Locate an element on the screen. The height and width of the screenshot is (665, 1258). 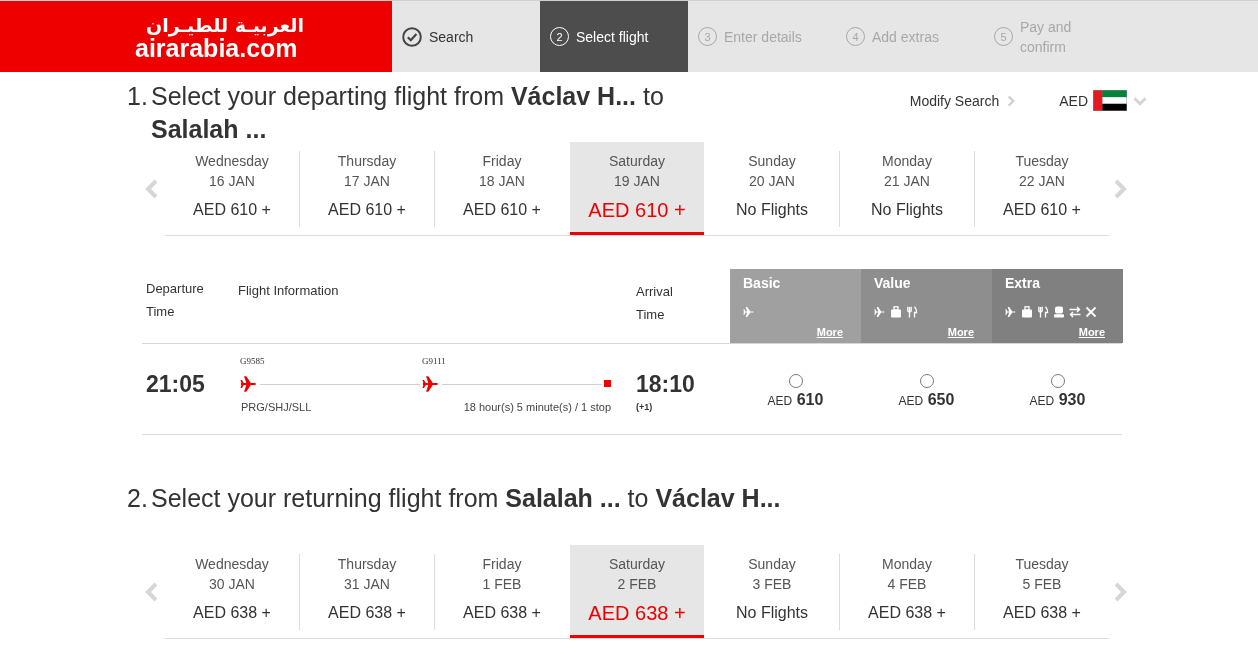
more-link: More is located at coordinates (1091, 332).